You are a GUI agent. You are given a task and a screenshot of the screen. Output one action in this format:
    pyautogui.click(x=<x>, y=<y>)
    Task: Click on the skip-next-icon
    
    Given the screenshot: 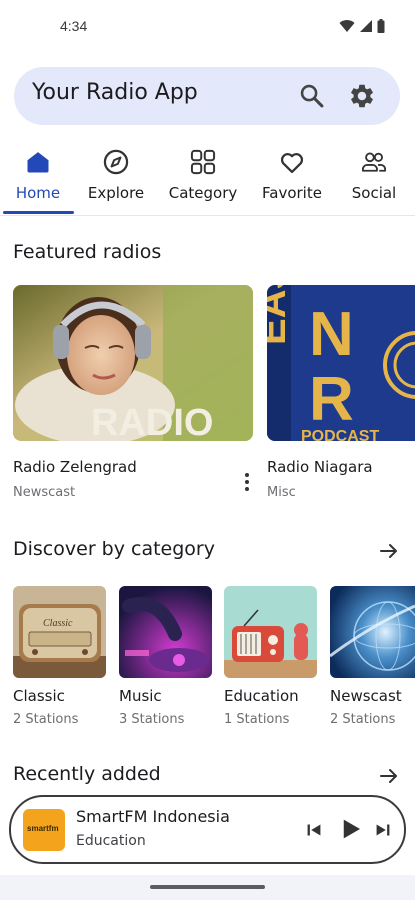 What is the action you would take?
    pyautogui.click(x=383, y=830)
    